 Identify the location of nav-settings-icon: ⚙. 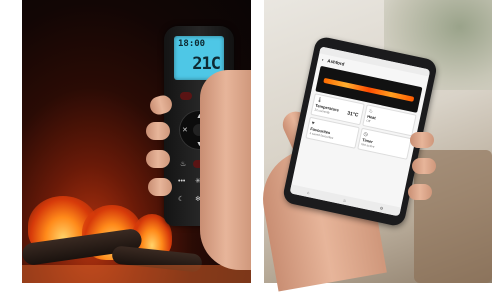
(381, 208).